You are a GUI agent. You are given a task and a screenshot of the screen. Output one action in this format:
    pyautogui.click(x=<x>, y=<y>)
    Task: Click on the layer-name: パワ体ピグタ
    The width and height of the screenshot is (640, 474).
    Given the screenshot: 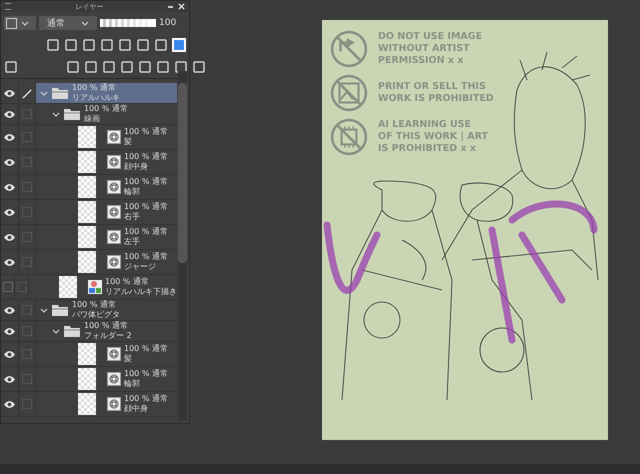 What is the action you would take?
    pyautogui.click(x=96, y=315)
    